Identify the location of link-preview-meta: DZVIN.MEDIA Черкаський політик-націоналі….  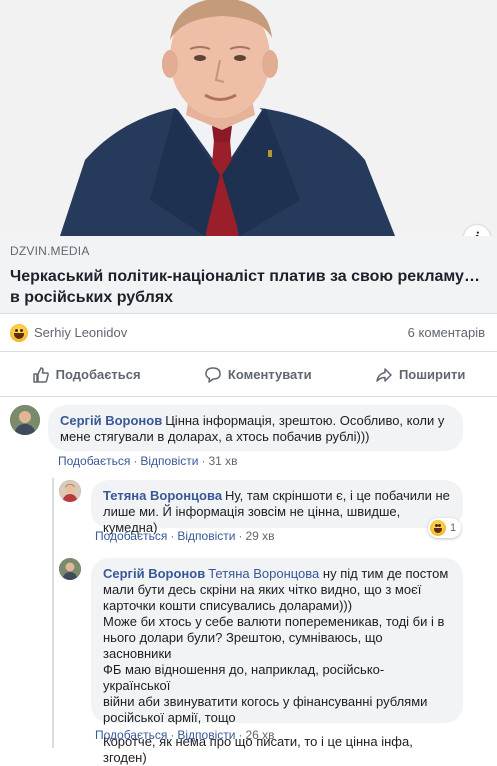
(248, 275).